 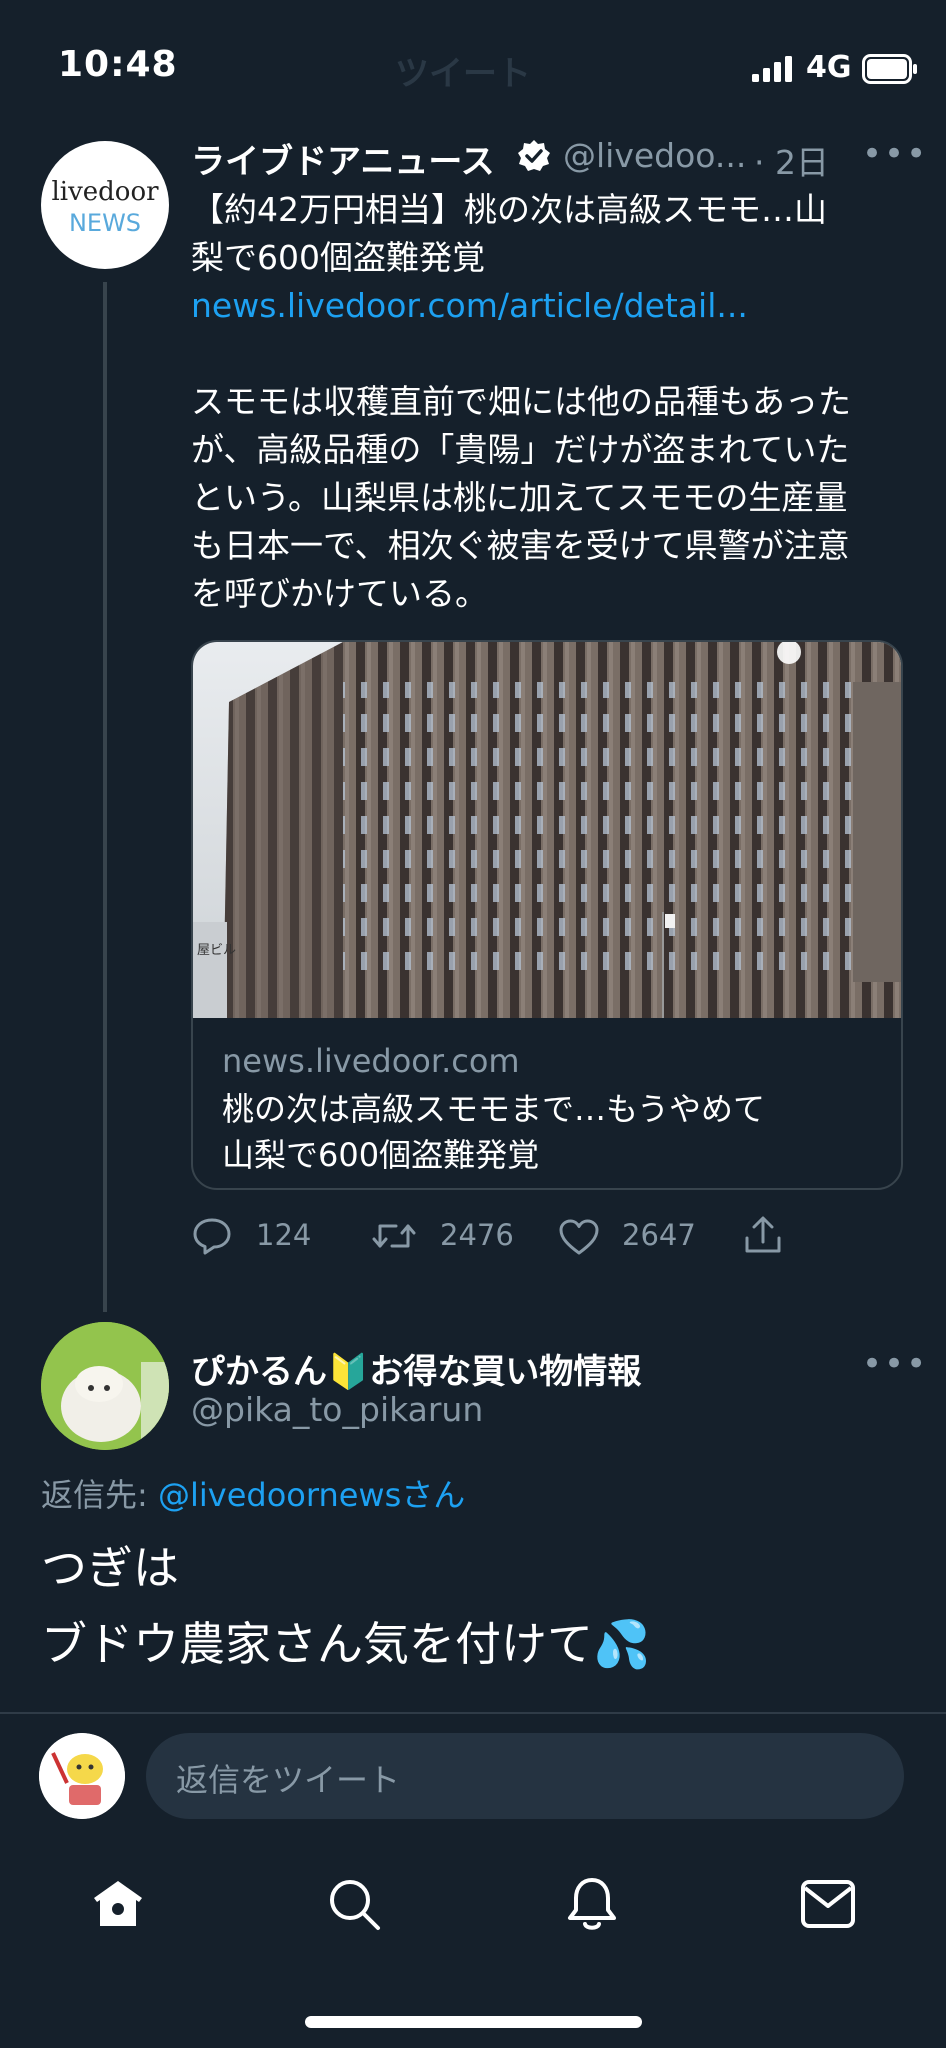 I want to click on tweet-body-line: スモモは収穫直前で畑には他の品種もあった, so click(x=521, y=401).